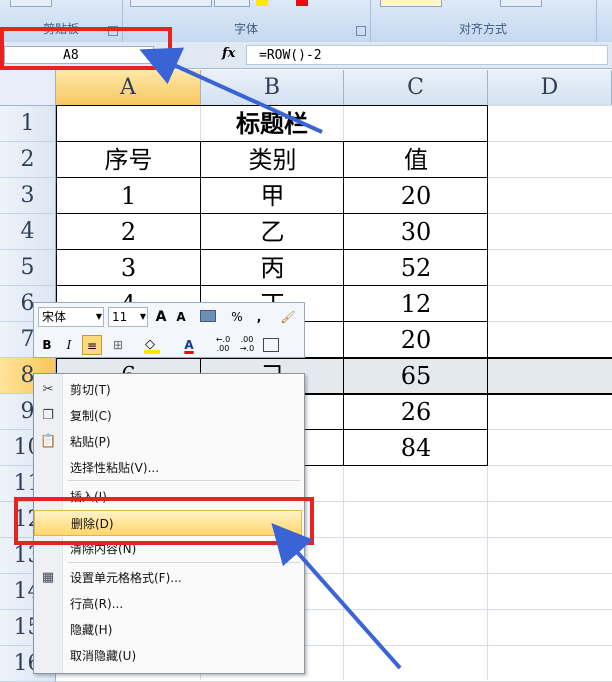 This screenshot has width=612, height=682. Describe the element at coordinates (336, 596) in the screenshot. I see `arrow-to-delete` at that location.